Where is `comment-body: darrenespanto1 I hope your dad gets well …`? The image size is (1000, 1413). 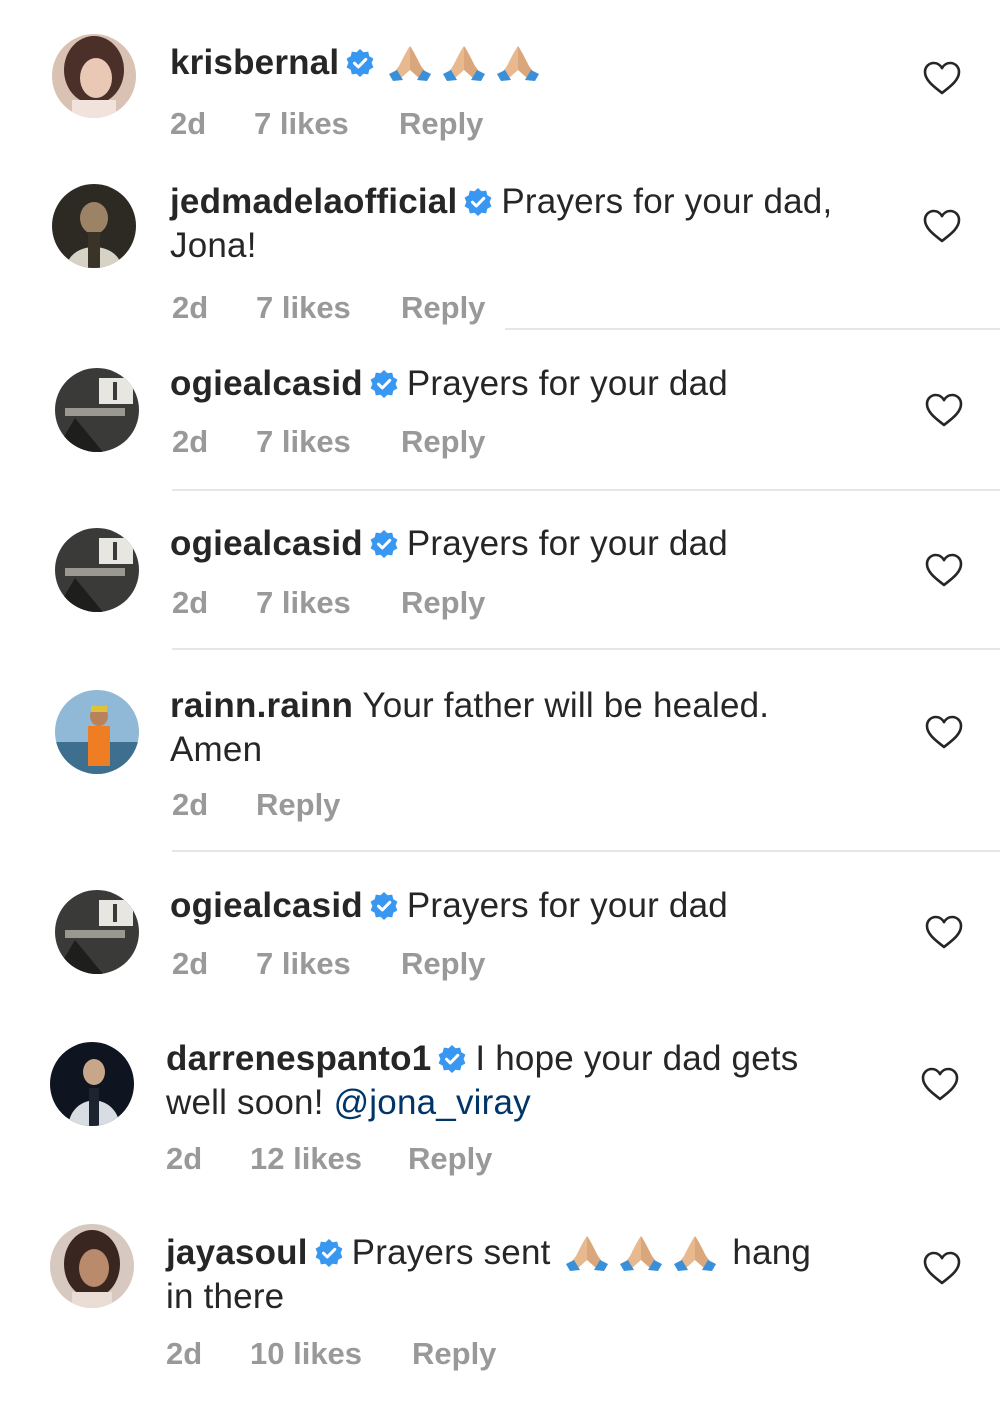 comment-body: darrenespanto1 I hope your dad gets well … is located at coordinates (506, 1081).